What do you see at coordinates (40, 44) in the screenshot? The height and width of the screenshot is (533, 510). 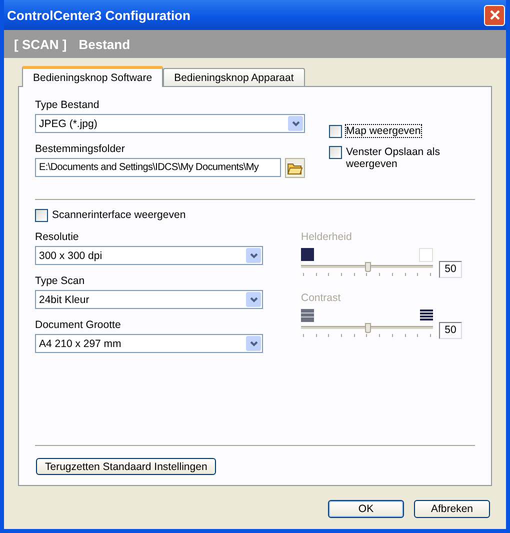 I see `section-label: [ SCAN ]` at bounding box center [40, 44].